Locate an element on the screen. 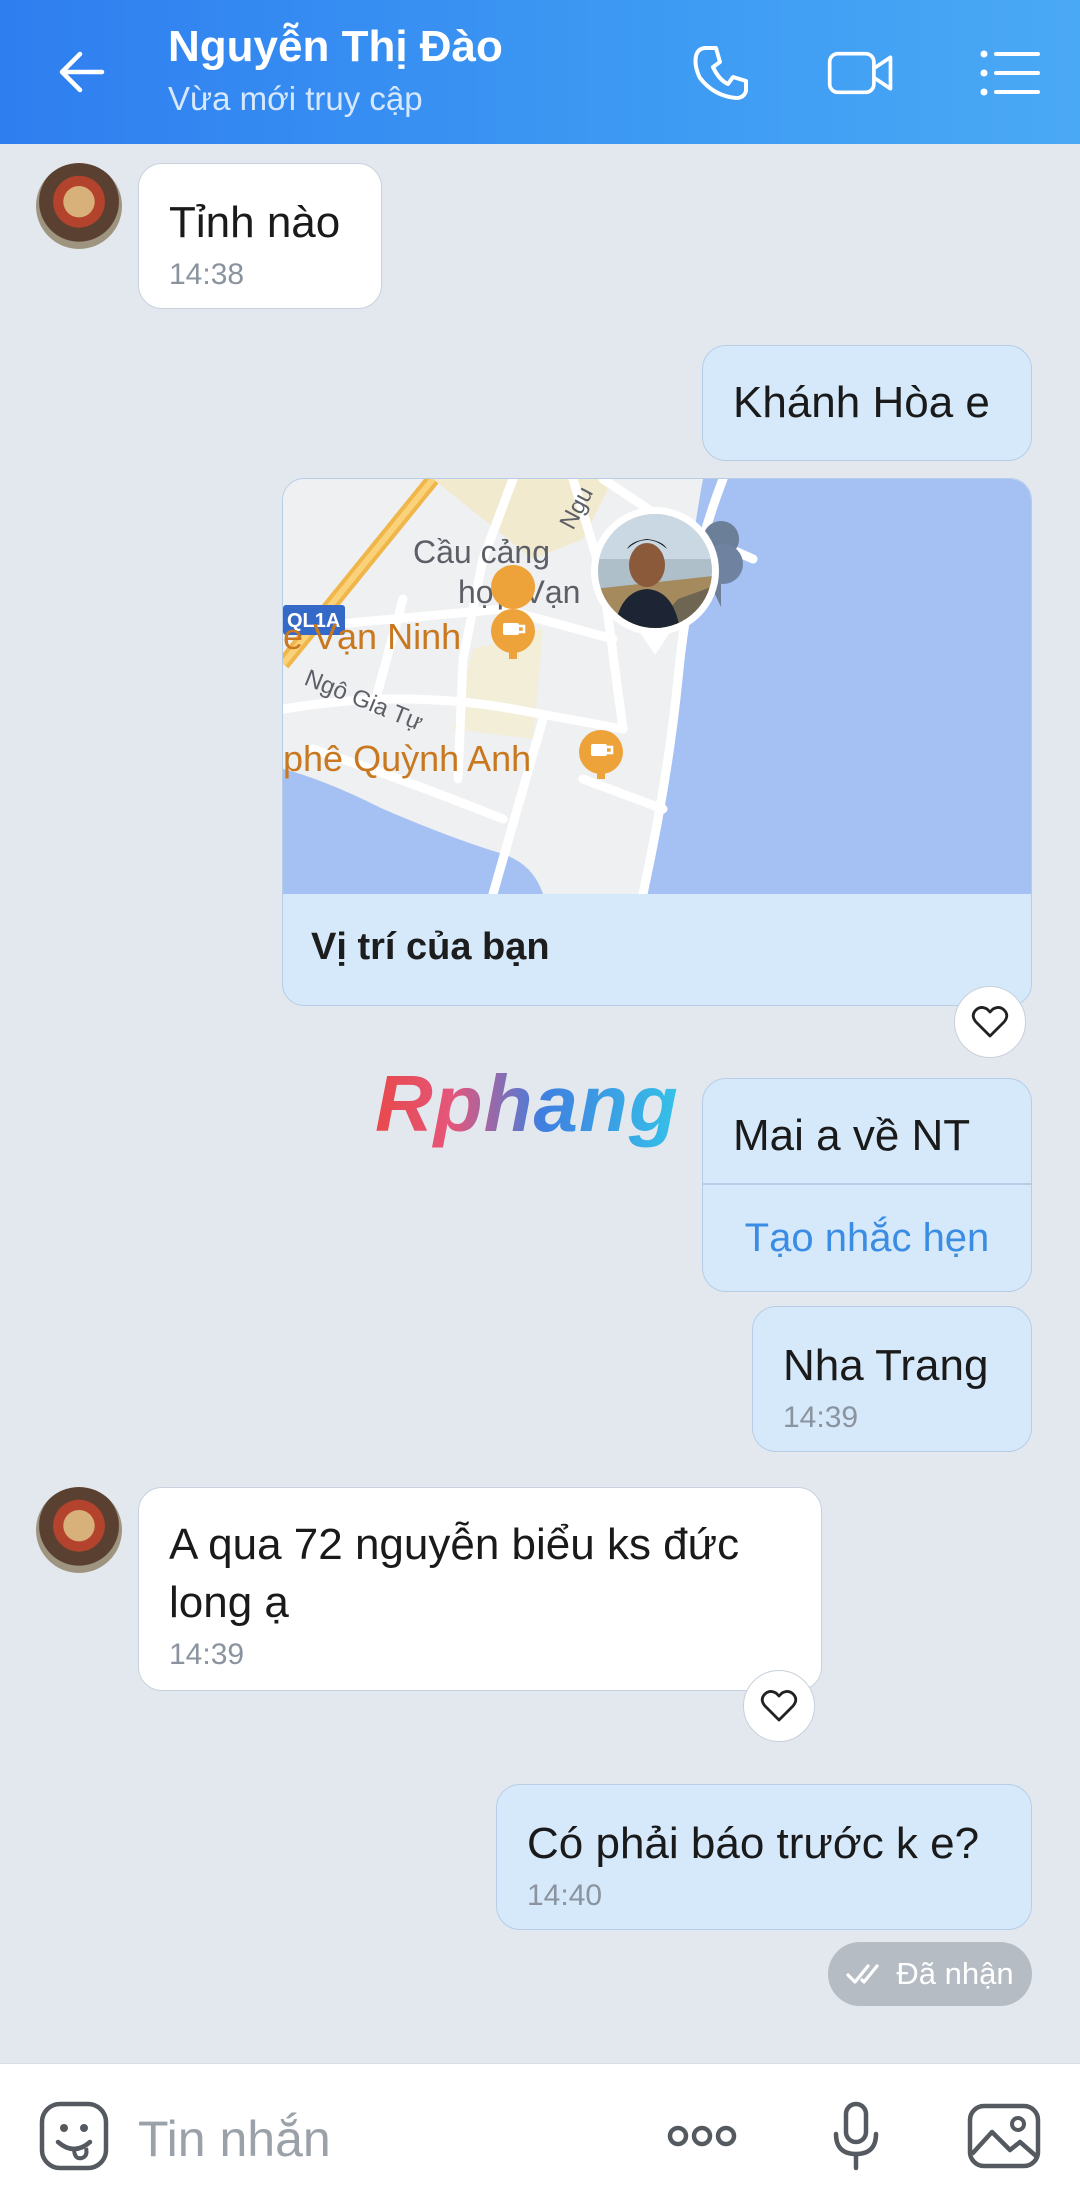  map-poi-label: phê Quỳnh Anh is located at coordinates (407, 758).